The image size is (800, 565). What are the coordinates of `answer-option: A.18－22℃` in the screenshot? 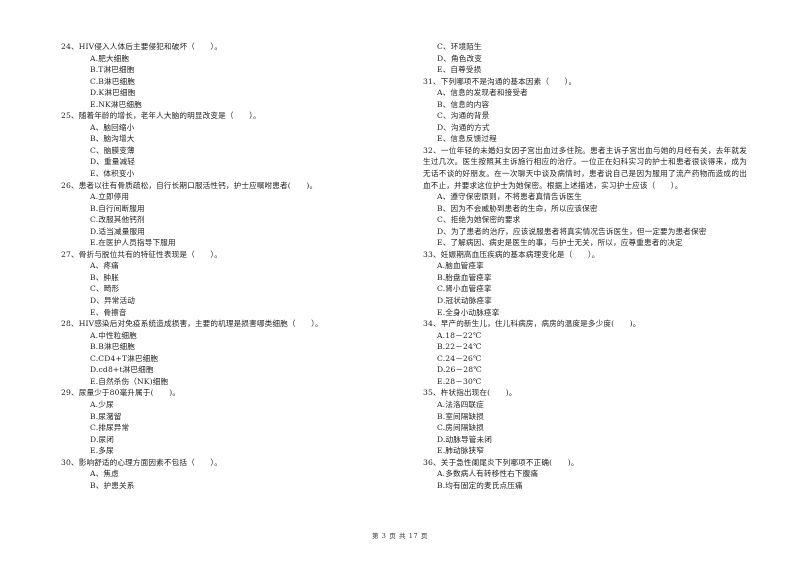 It's located at (459, 335).